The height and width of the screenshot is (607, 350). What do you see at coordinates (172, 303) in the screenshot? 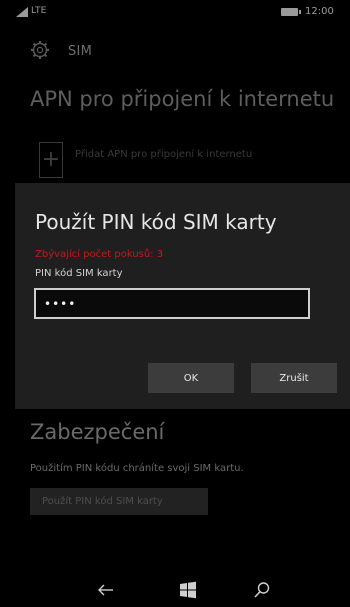
I see `pin-input` at bounding box center [172, 303].